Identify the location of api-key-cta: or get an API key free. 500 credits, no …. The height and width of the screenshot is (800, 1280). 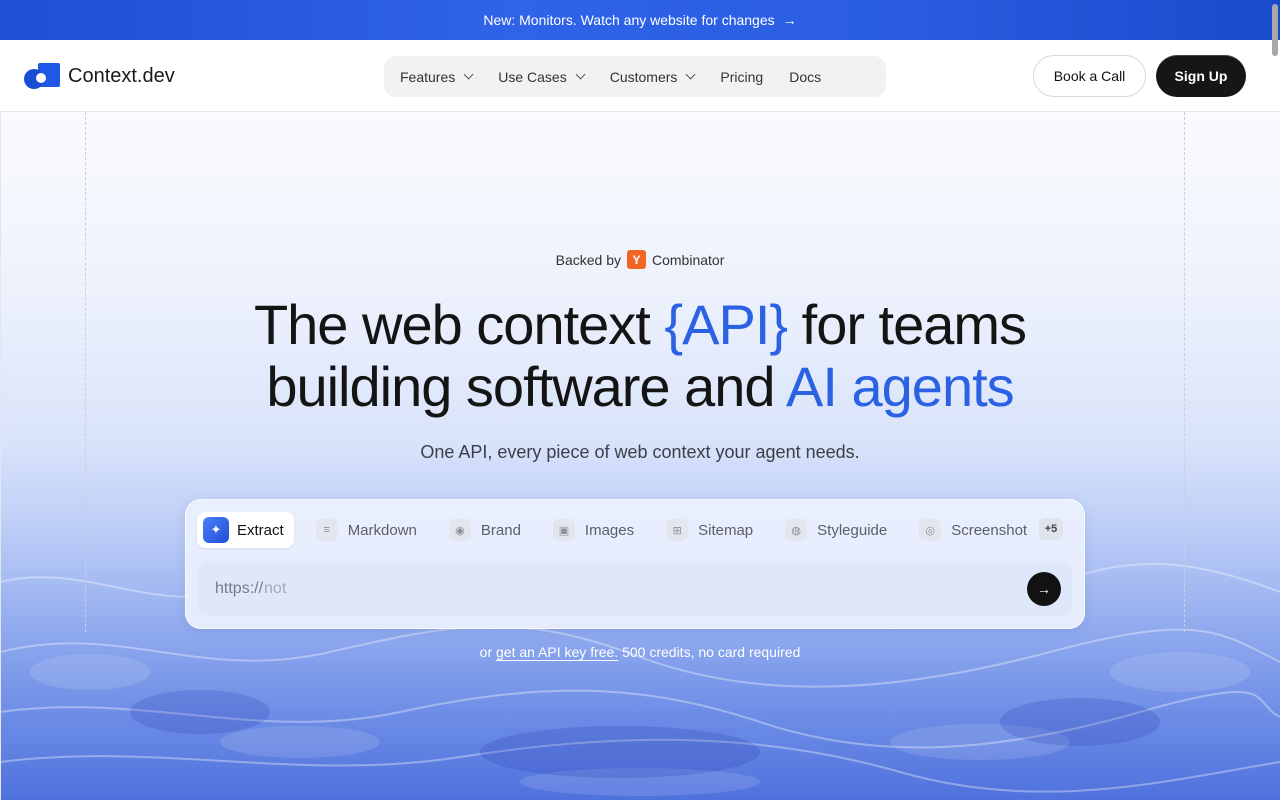
(640, 652).